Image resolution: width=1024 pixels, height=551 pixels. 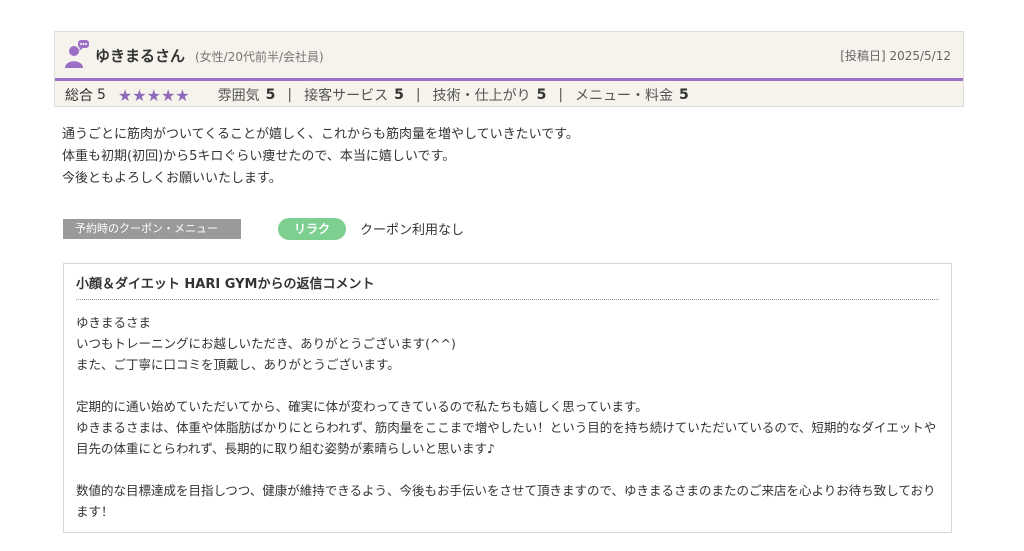 I want to click on post-date: [投稿日] 2025/5/12, so click(x=895, y=56).